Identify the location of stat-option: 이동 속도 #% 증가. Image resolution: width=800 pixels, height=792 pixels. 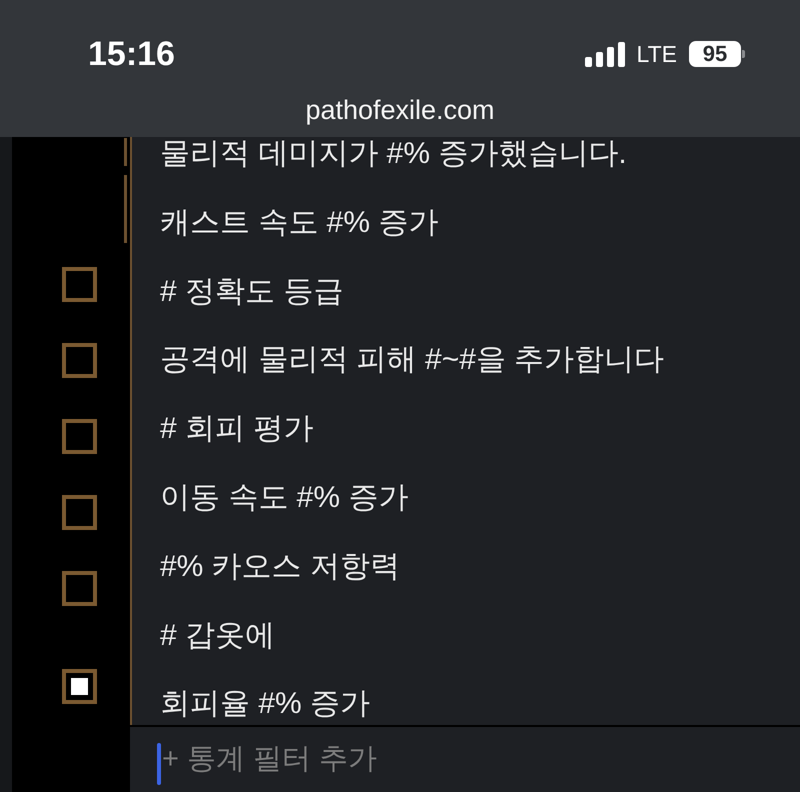
(466, 497).